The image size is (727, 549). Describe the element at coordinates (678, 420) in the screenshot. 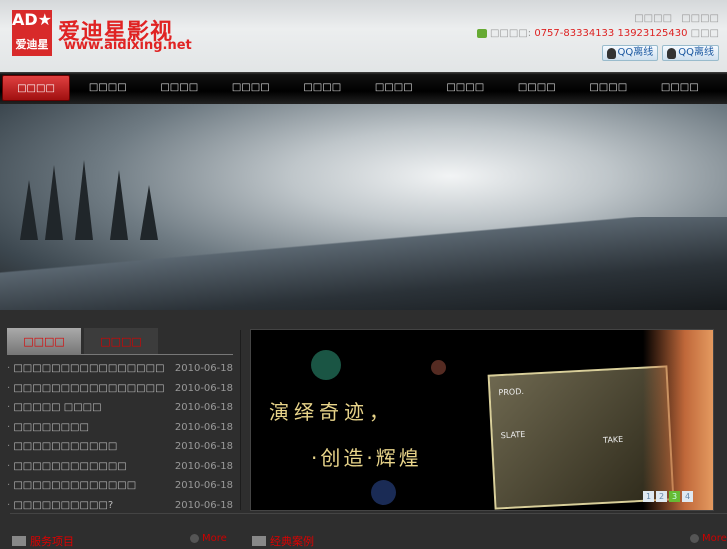

I see `hand-image` at that location.